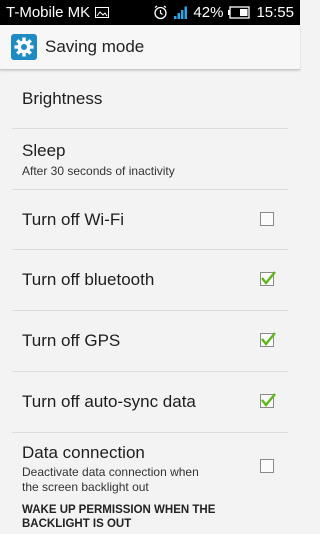 Image resolution: width=320 pixels, height=534 pixels. I want to click on setting-wifi: Turn off Wi-Fi, so click(150, 220).